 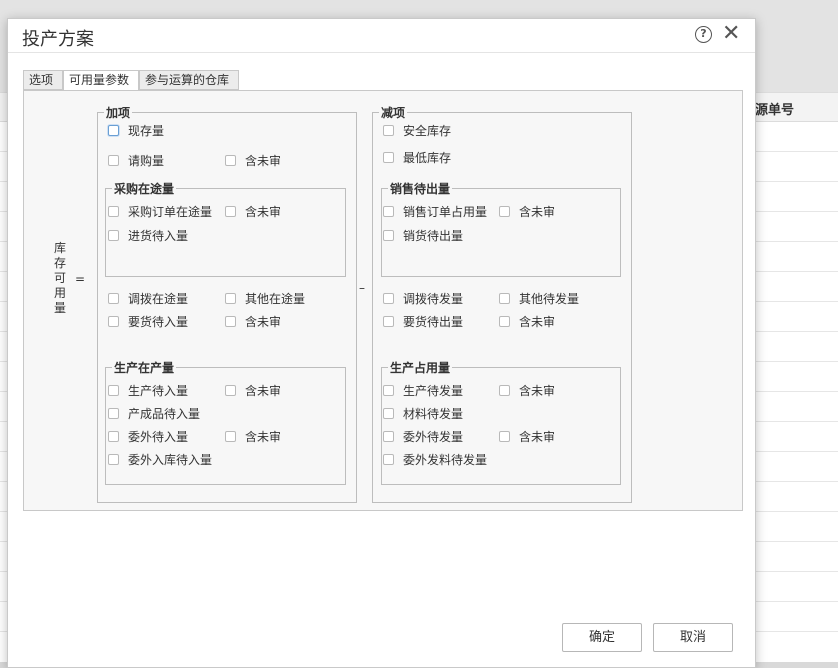 What do you see at coordinates (423, 437) in the screenshot?
I see `outsource-pending-issue-checkbox: 委外待发量` at bounding box center [423, 437].